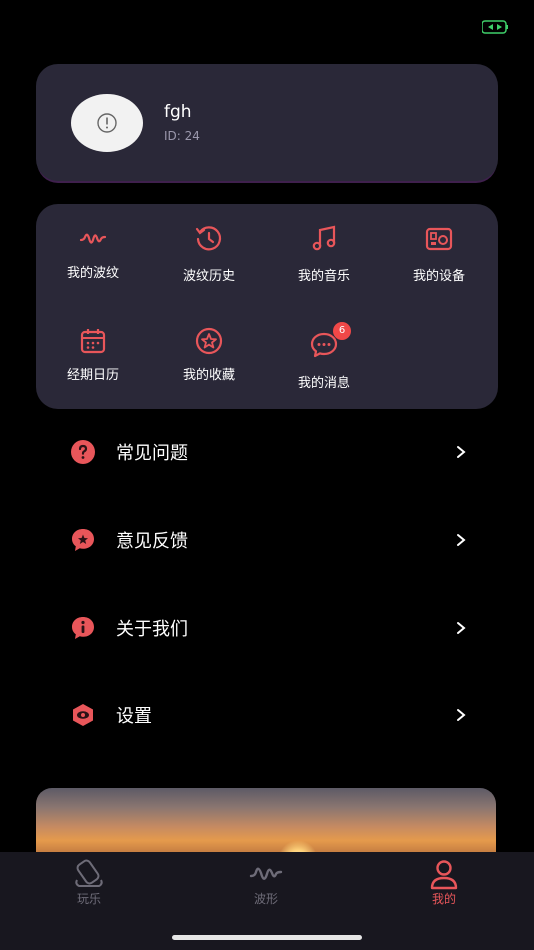 The width and height of the screenshot is (534, 950). I want to click on battery-charging-icon, so click(495, 27).